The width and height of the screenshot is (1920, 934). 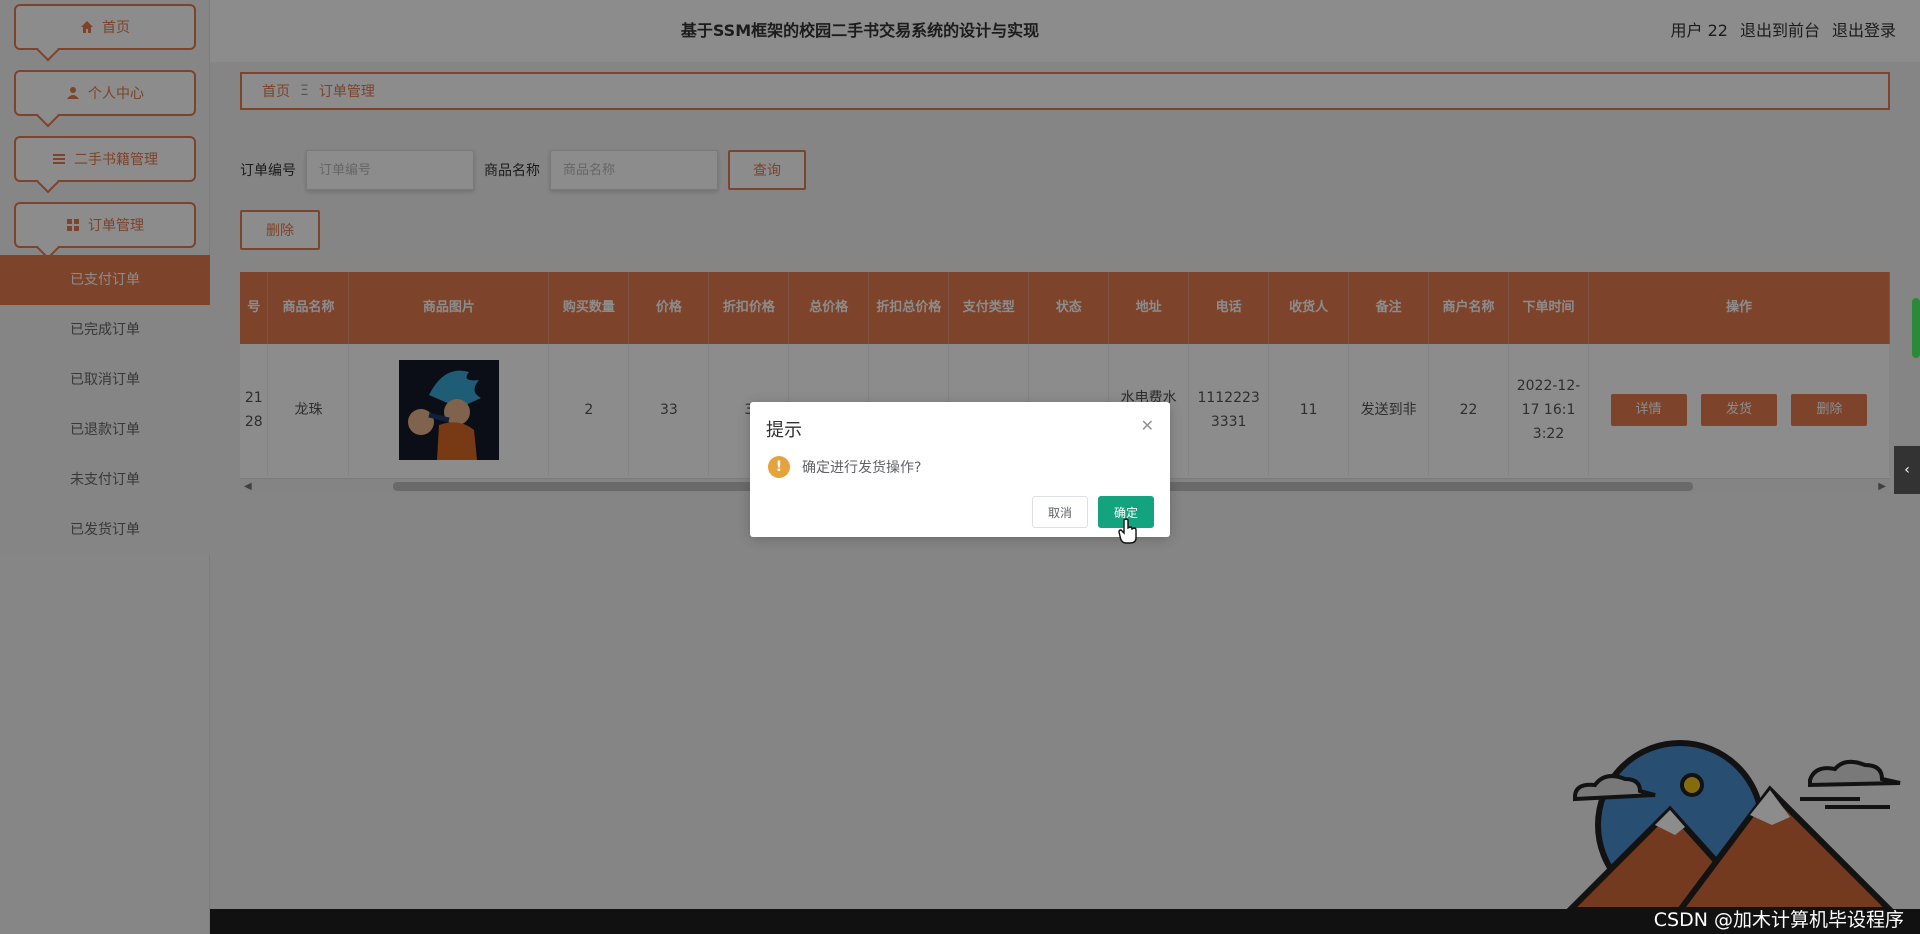 I want to click on confirm-dialog: 提示 ✕ ! 确定进行发货操作? 取消 确定, so click(x=960, y=469).